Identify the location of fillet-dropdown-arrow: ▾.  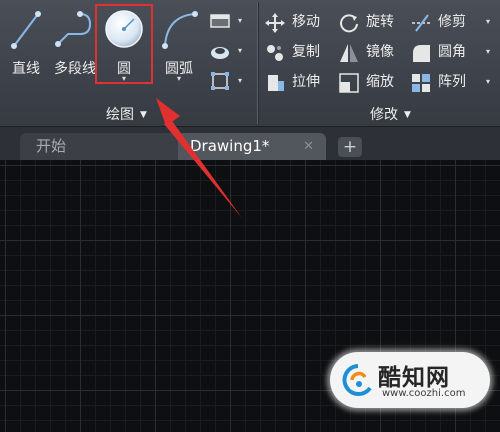
(488, 52).